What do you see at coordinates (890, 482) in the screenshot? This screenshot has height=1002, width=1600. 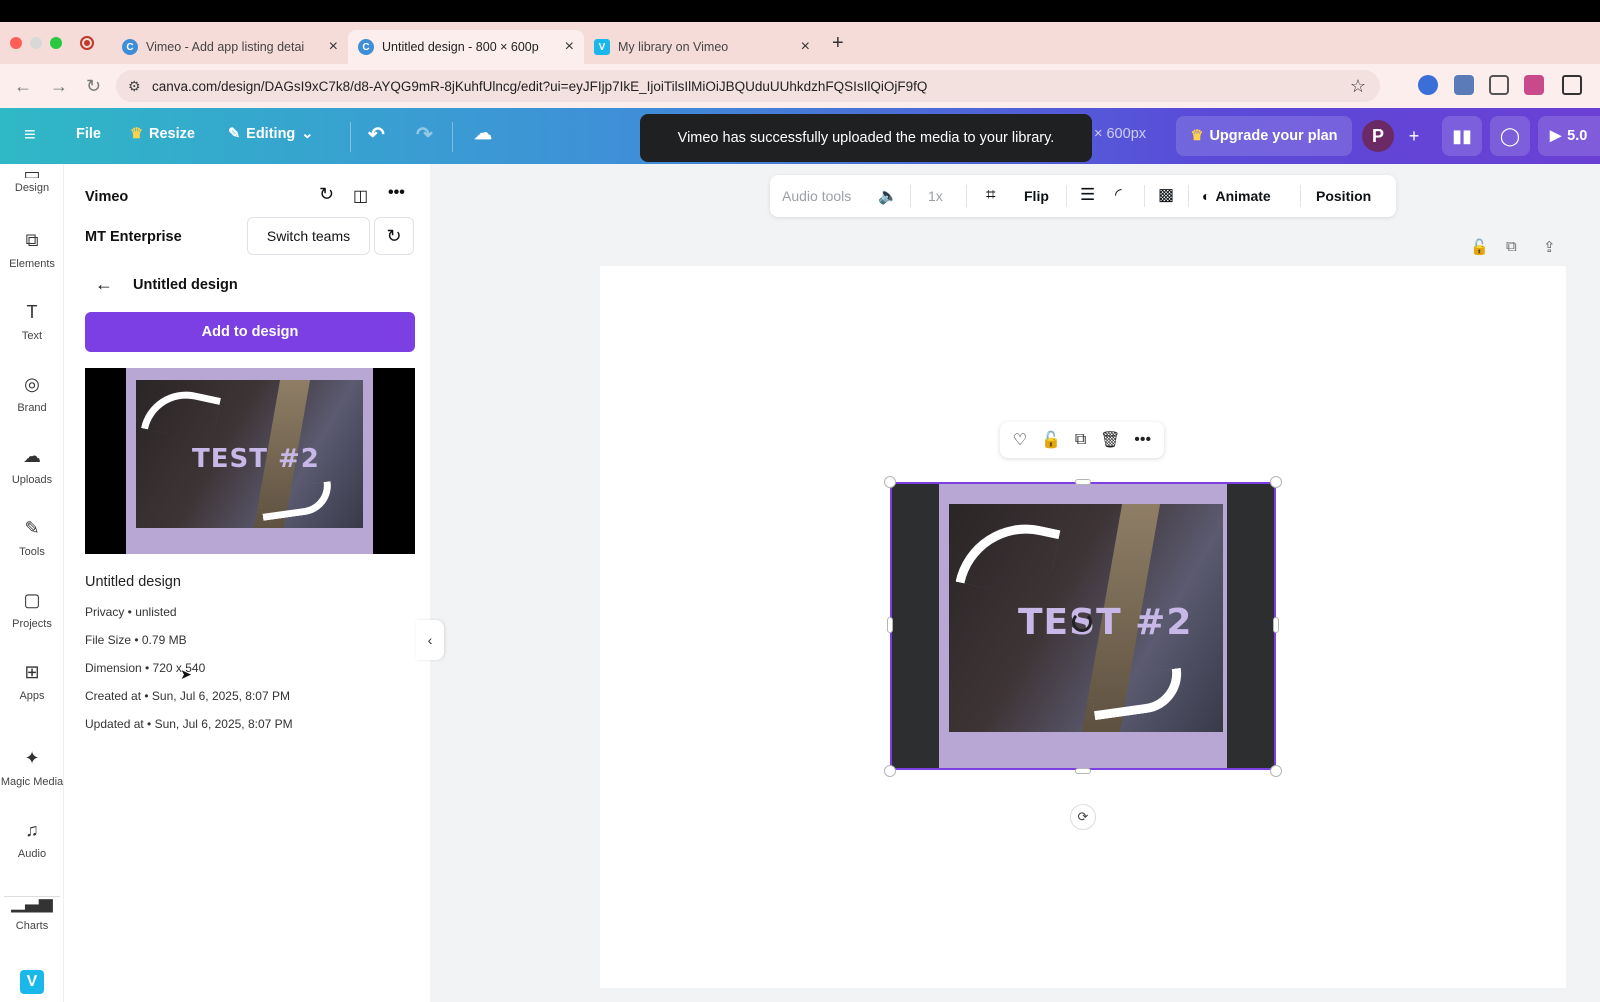 I see `resize-handle-top-left` at bounding box center [890, 482].